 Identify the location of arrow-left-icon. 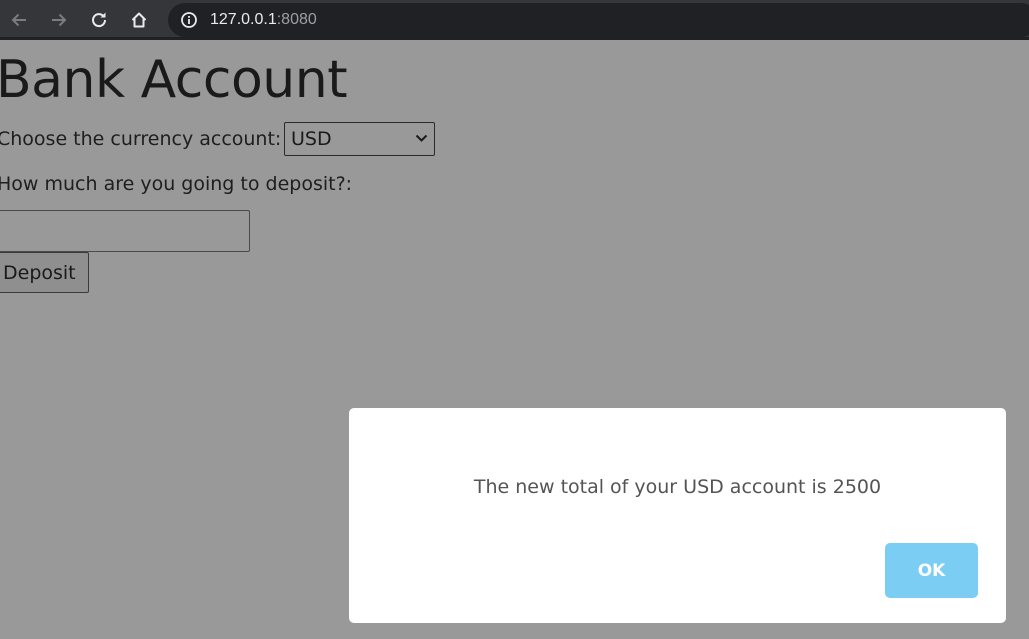
(18, 20).